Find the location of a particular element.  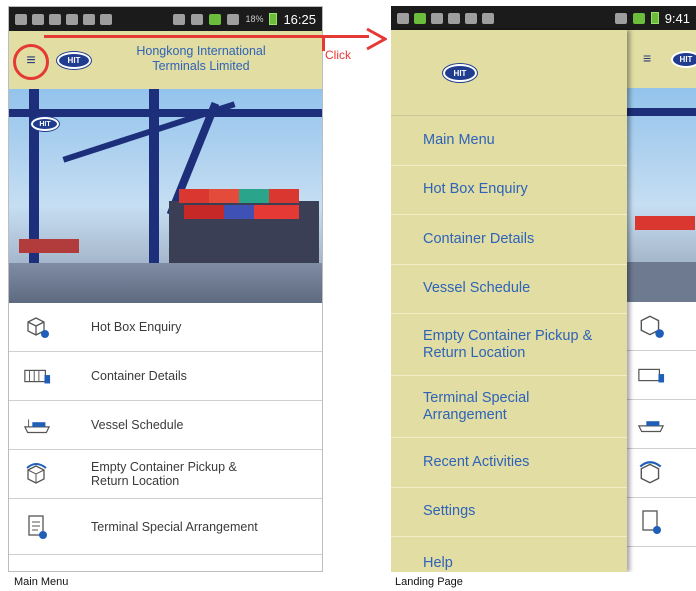

drawer-item-empty-container: Empty Container Pickup & Return Location is located at coordinates (509, 345).